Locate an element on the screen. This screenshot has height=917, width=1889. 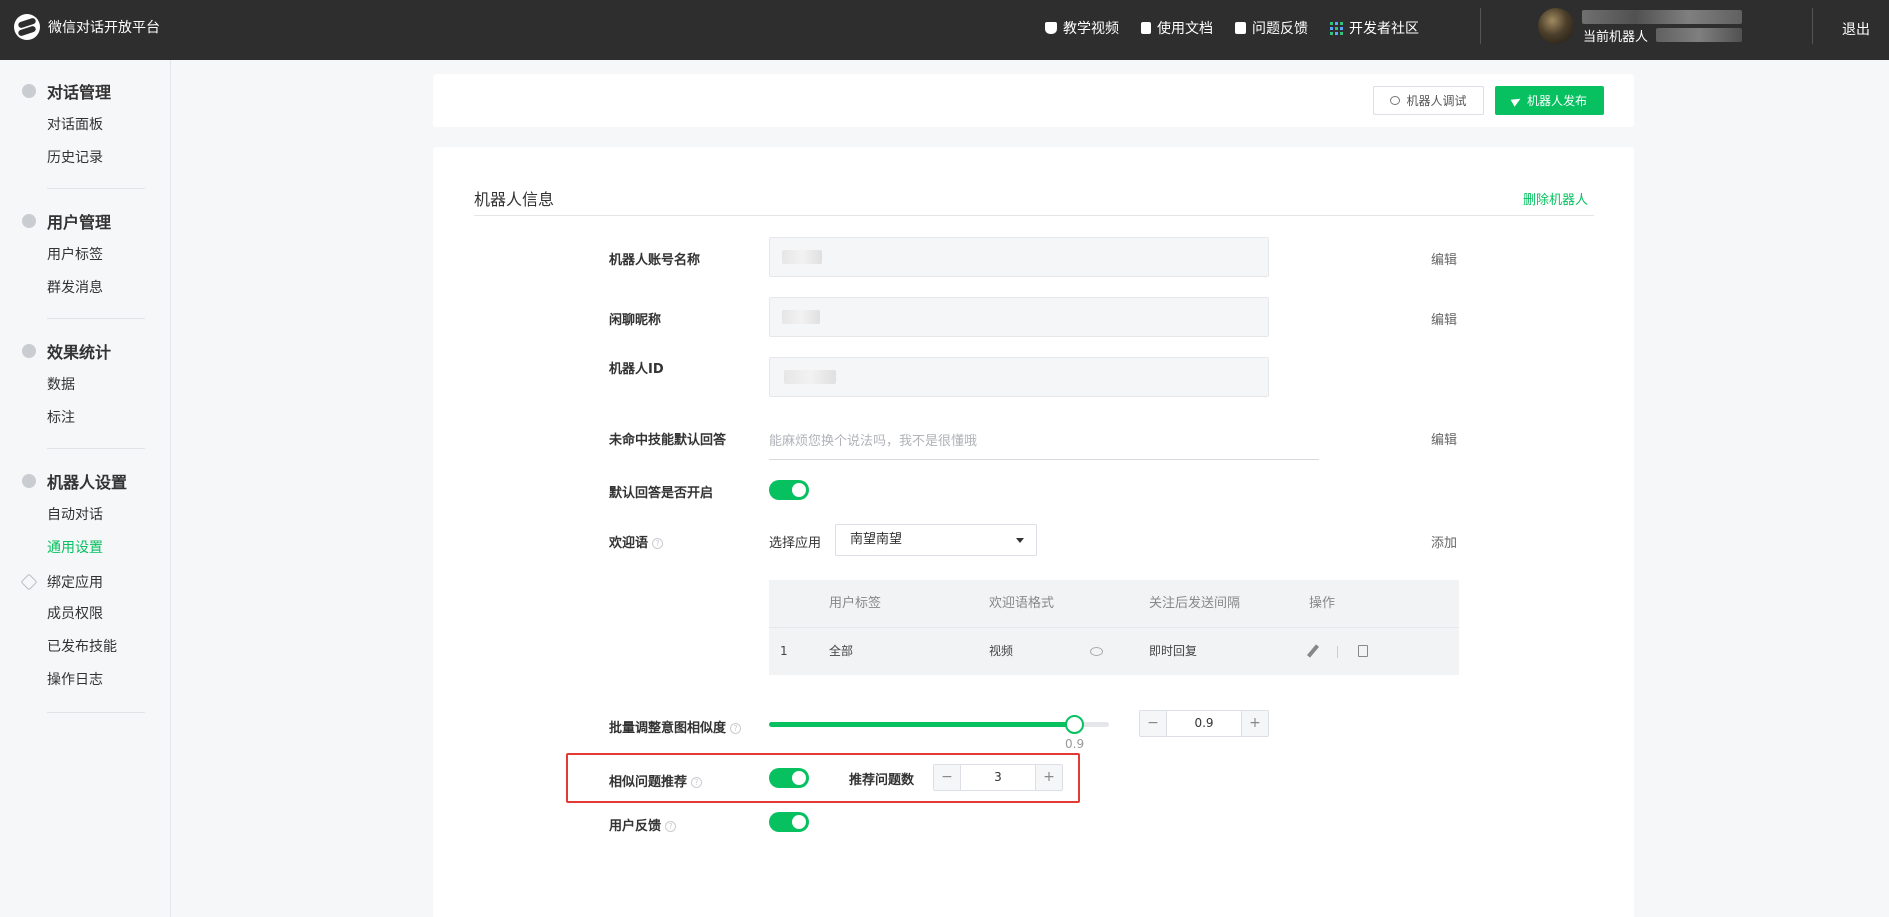
table-header: 用户标签 欢迎语格式 关注后发送间隔 操作 is located at coordinates (1114, 603).